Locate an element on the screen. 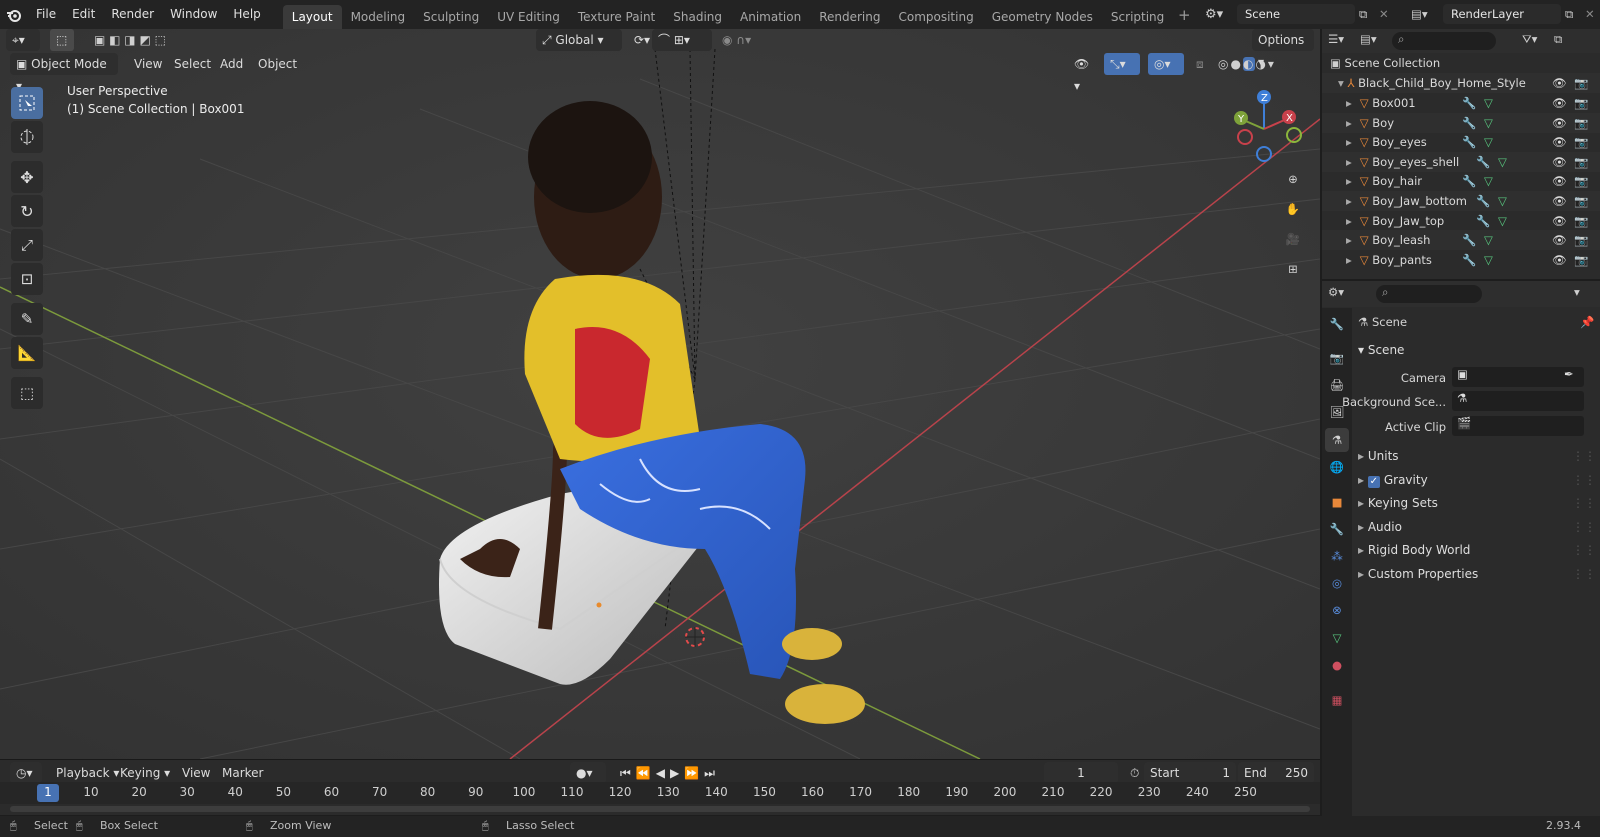  active-clip-field: 🎬 is located at coordinates (1518, 426).